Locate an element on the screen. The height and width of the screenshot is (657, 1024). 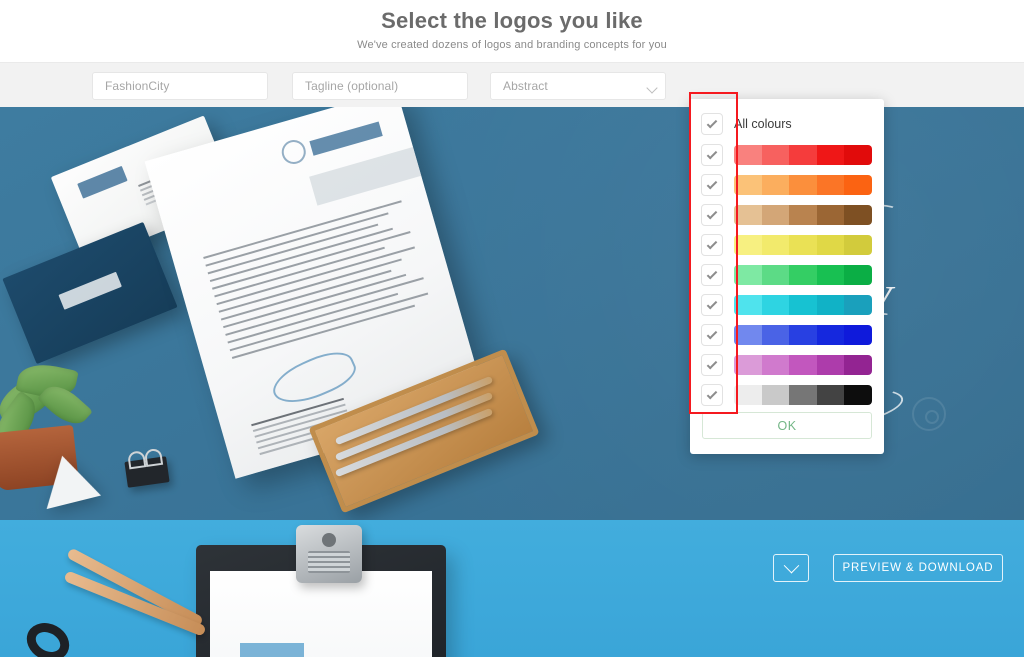
colour-row-red is located at coordinates (787, 155).